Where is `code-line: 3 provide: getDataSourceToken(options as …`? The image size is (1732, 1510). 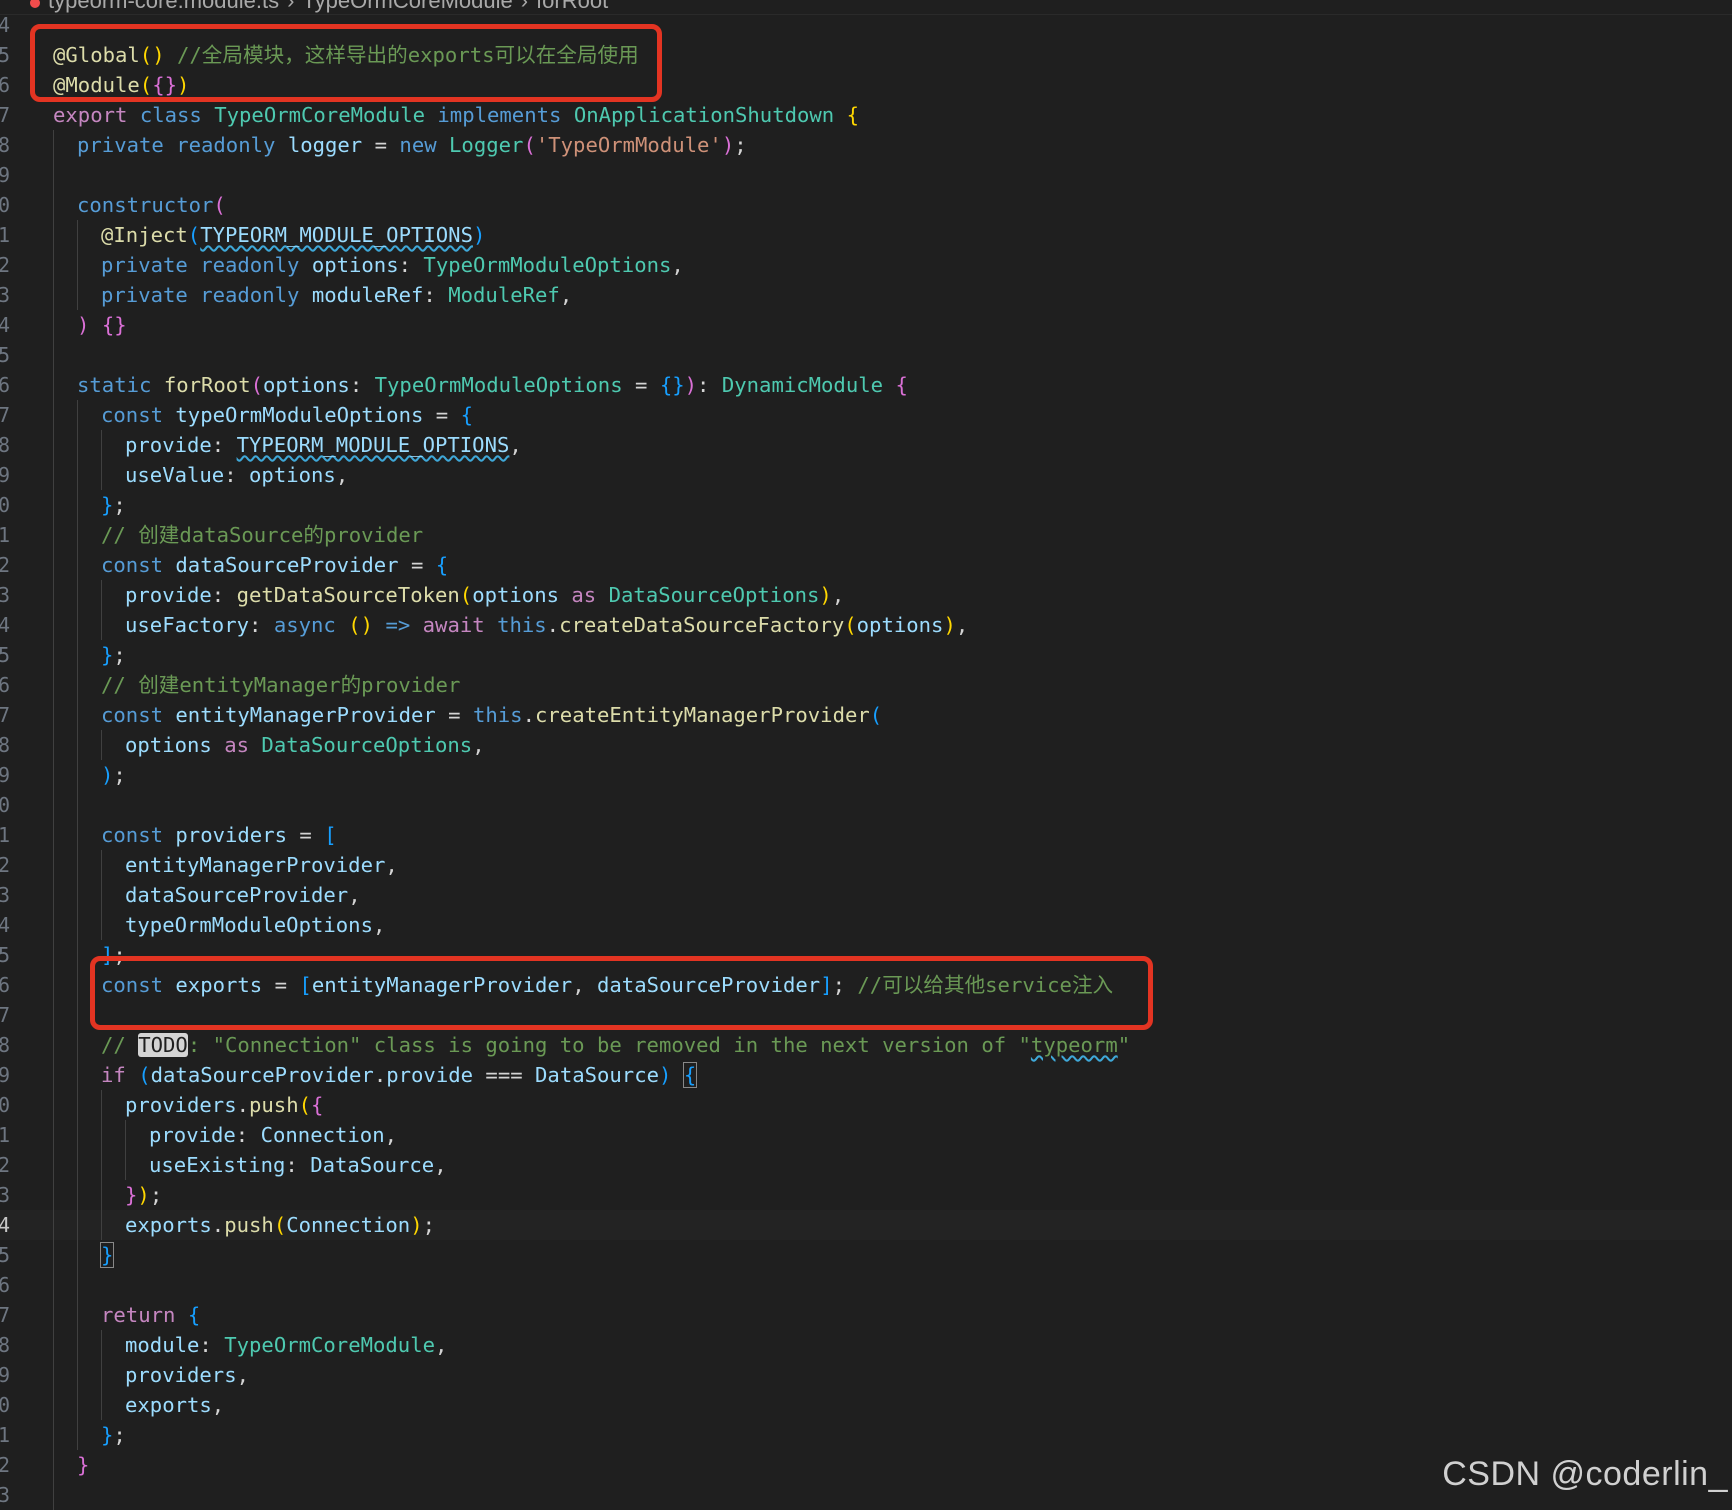
code-line: 3 provide: getDataSourceToken(options as … is located at coordinates (866, 595).